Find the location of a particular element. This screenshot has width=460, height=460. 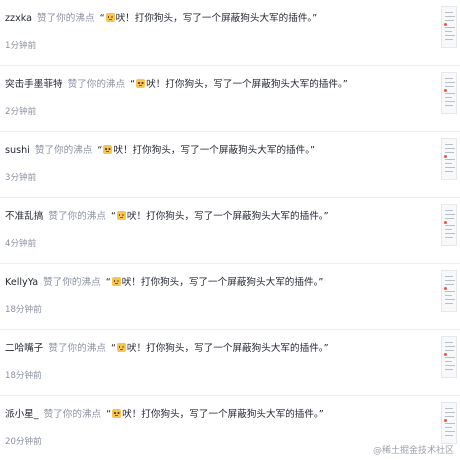

user-name: zzxka is located at coordinates (18, 18).